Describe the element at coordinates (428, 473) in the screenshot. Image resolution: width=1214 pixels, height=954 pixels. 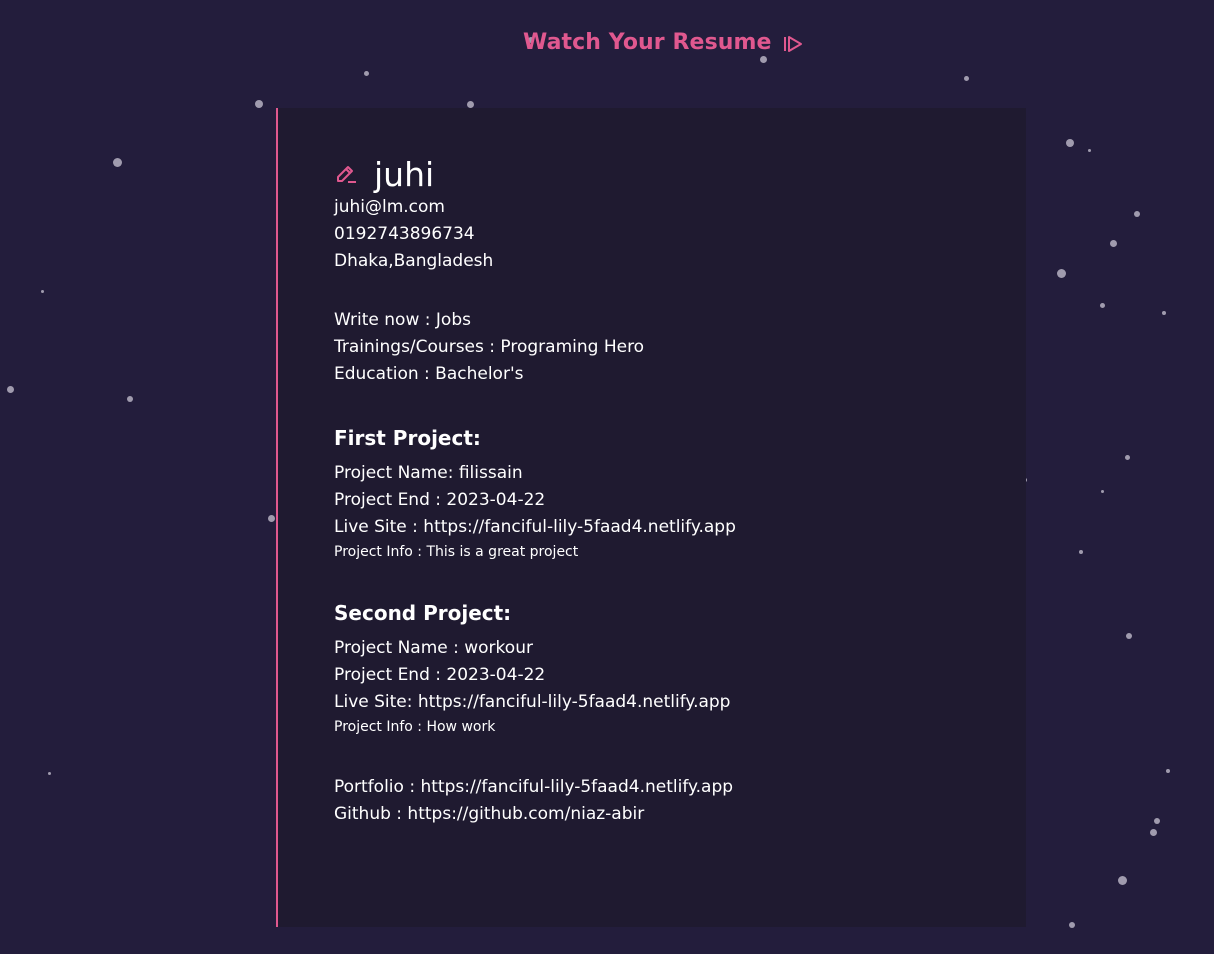
I see `first-project-name: Project Name: filissain` at that location.